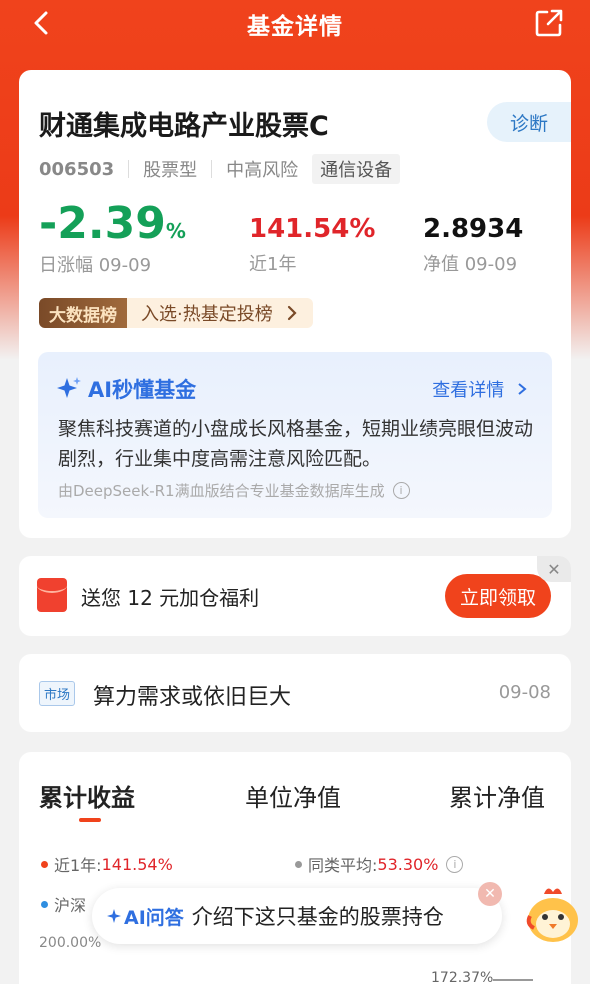 Image resolution: width=590 pixels, height=984 pixels. I want to click on ai-ask-bubble: AI问答 介绍下这只基金的股票持仓 ✕, so click(297, 913).